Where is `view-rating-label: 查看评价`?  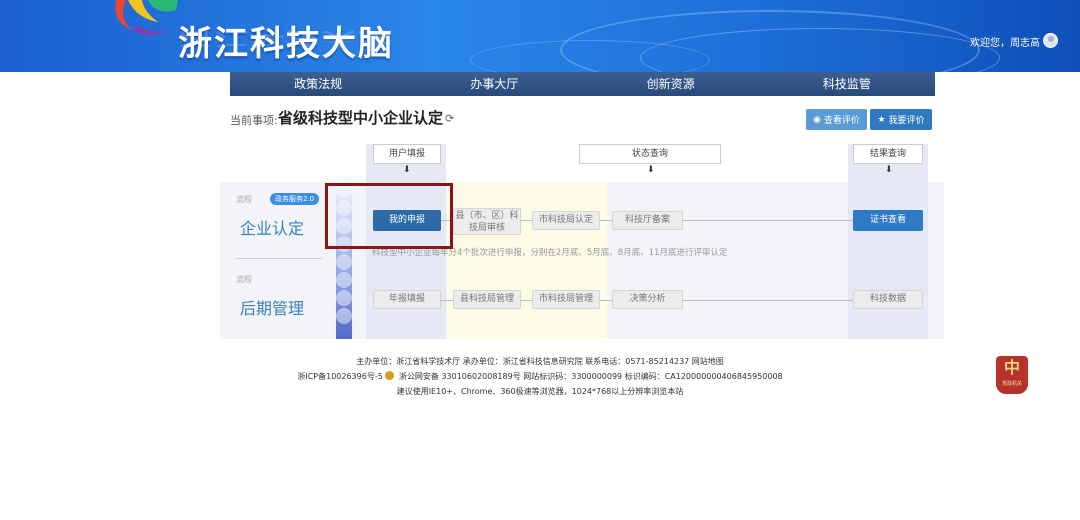
view-rating-label: 查看评价 is located at coordinates (841, 121).